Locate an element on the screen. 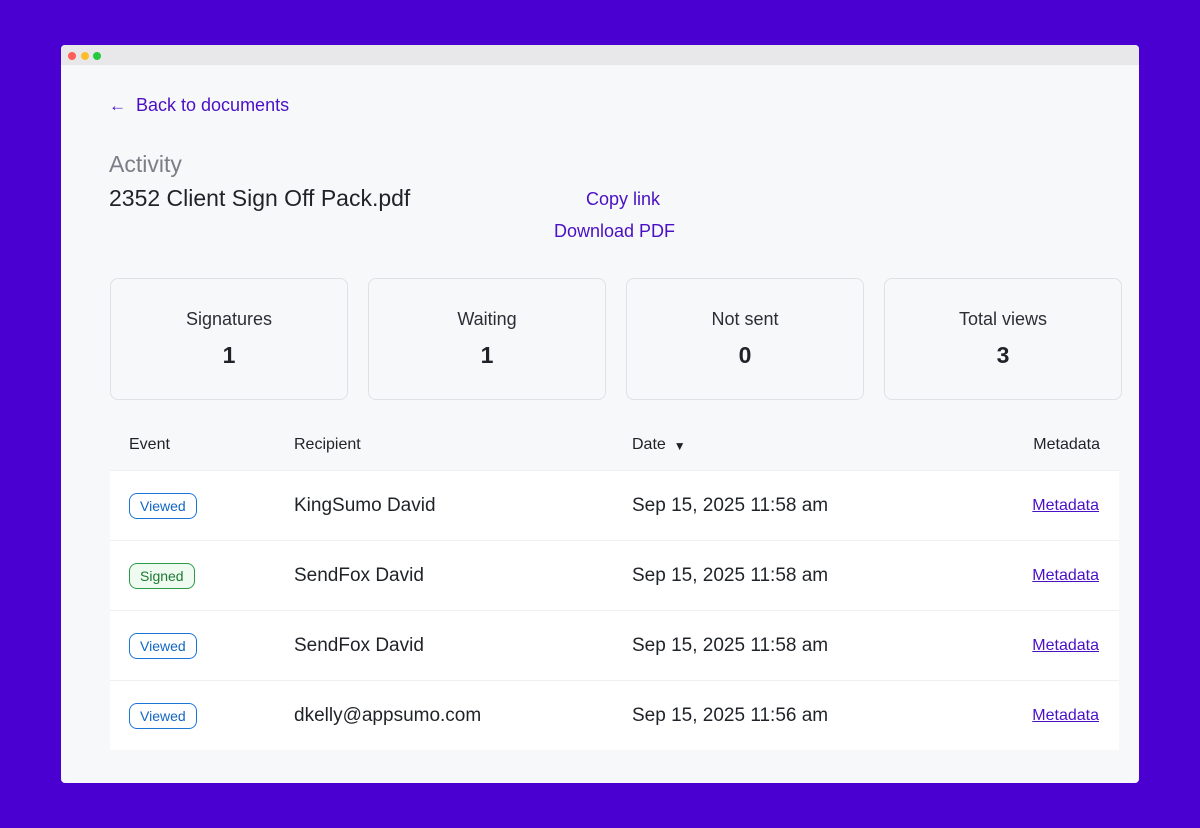 This screenshot has width=1200, height=828. stat-label: Signatures is located at coordinates (229, 319).